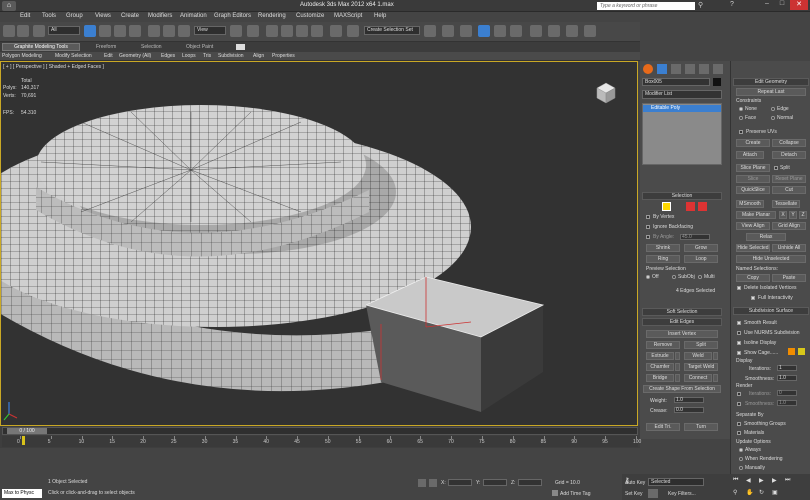 The width and height of the screenshot is (810, 500). I want to click on create-button: Create, so click(753, 143).